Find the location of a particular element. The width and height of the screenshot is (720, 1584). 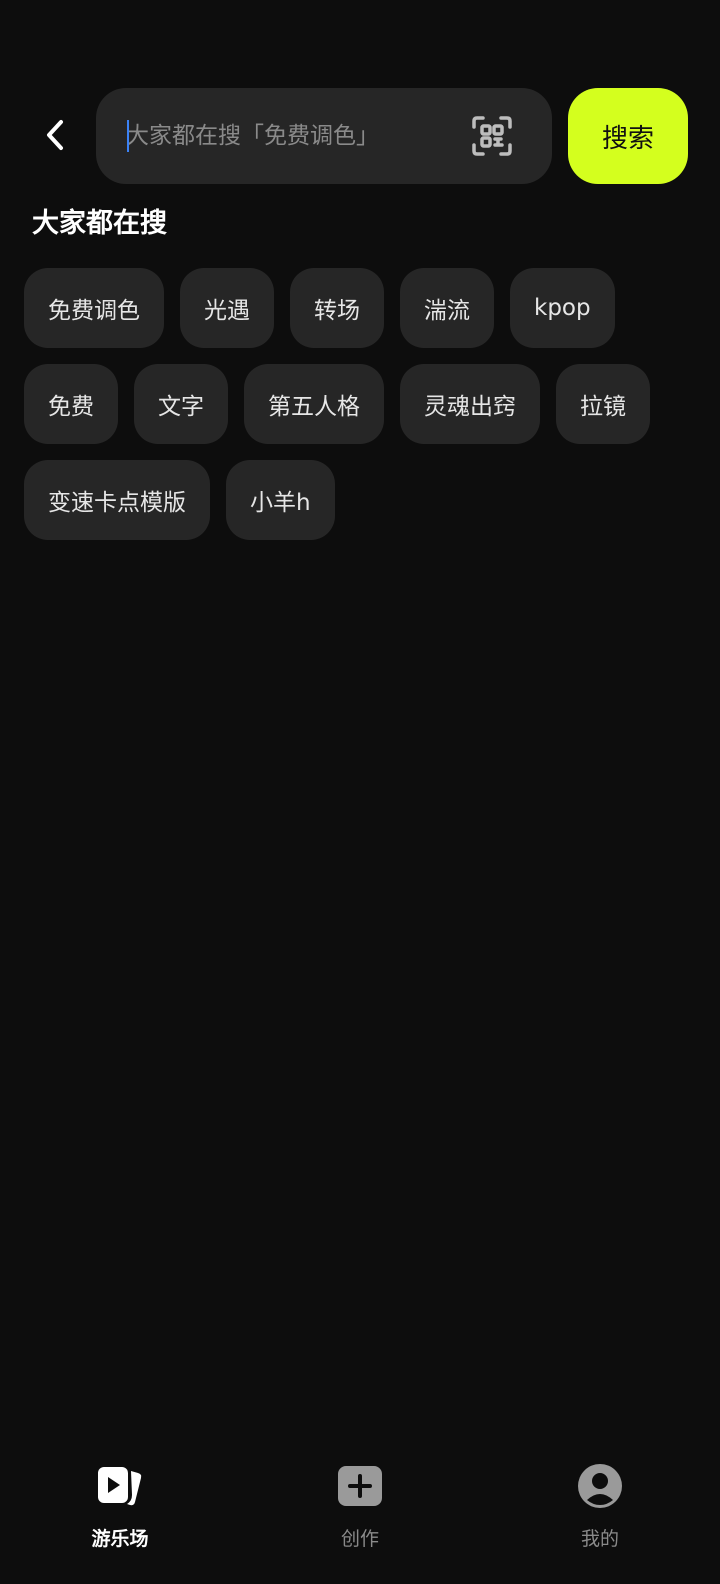

nav-item-profile: 我的 is located at coordinates (600, 1506).